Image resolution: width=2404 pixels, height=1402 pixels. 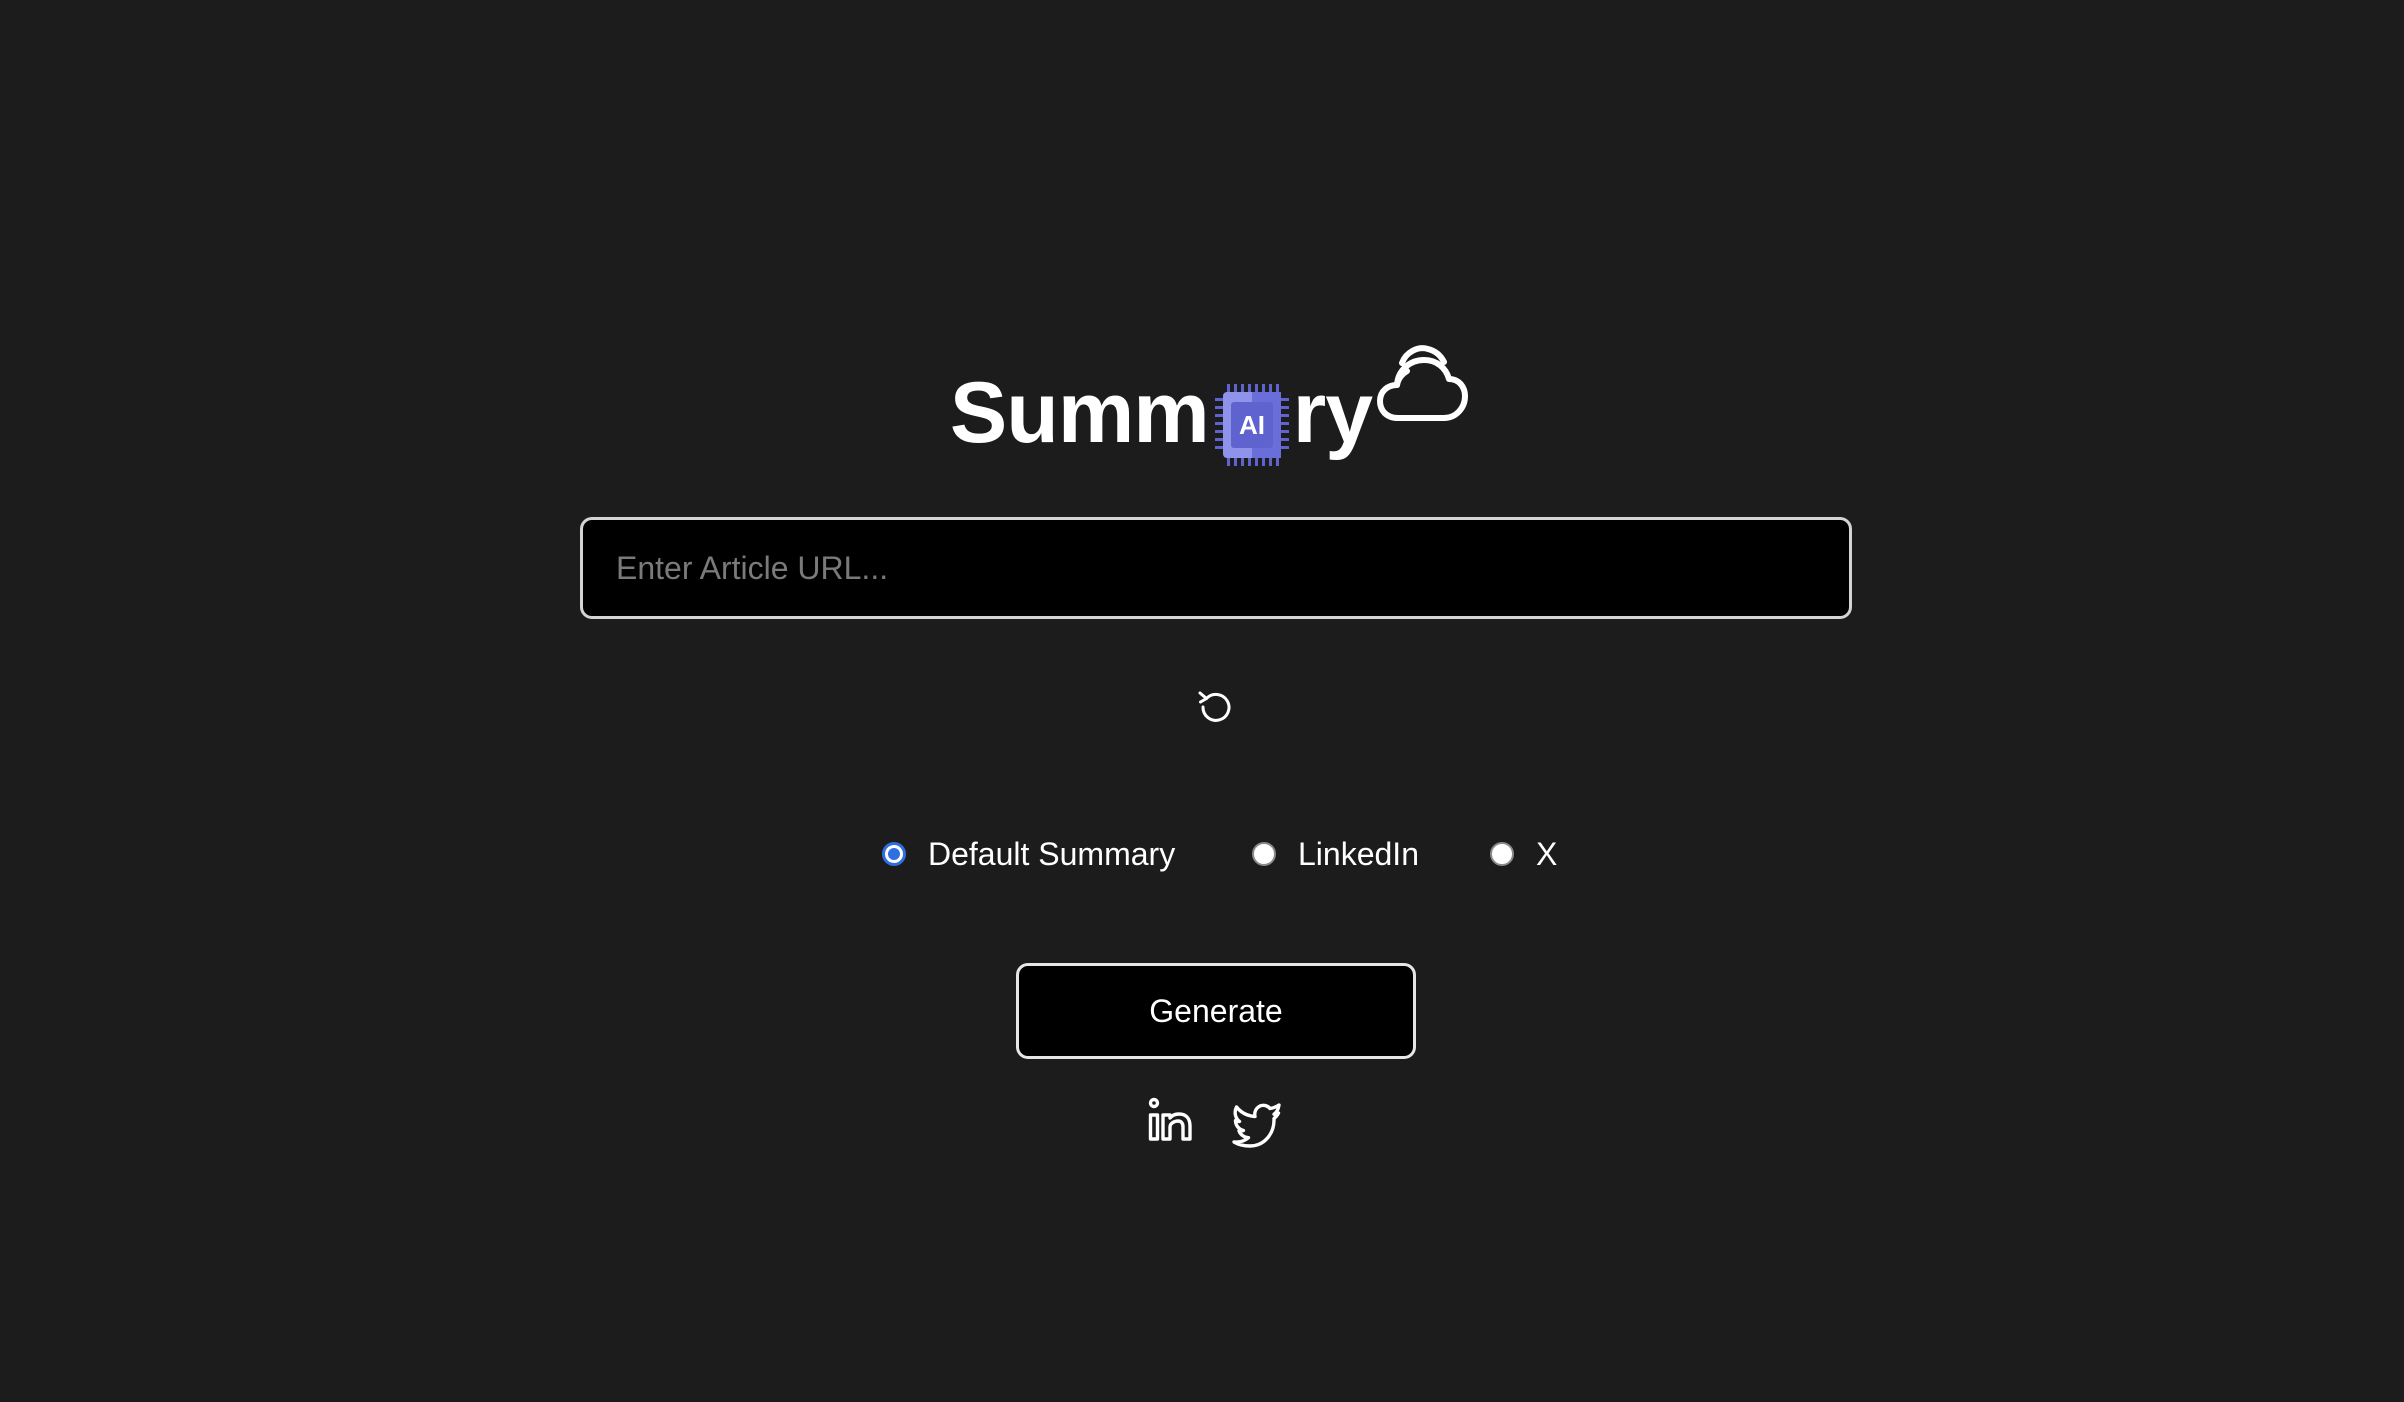 I want to click on linkedin-radio, so click(x=1264, y=854).